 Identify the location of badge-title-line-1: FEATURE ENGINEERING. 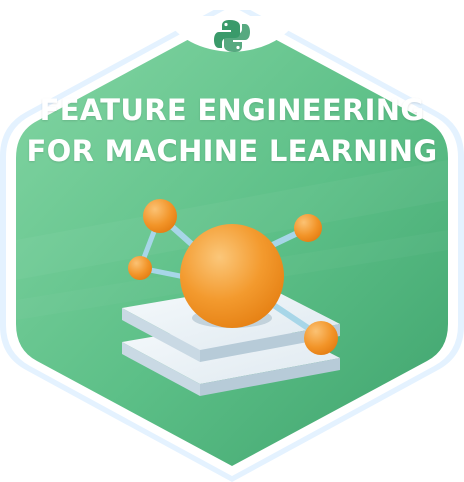
(232, 110).